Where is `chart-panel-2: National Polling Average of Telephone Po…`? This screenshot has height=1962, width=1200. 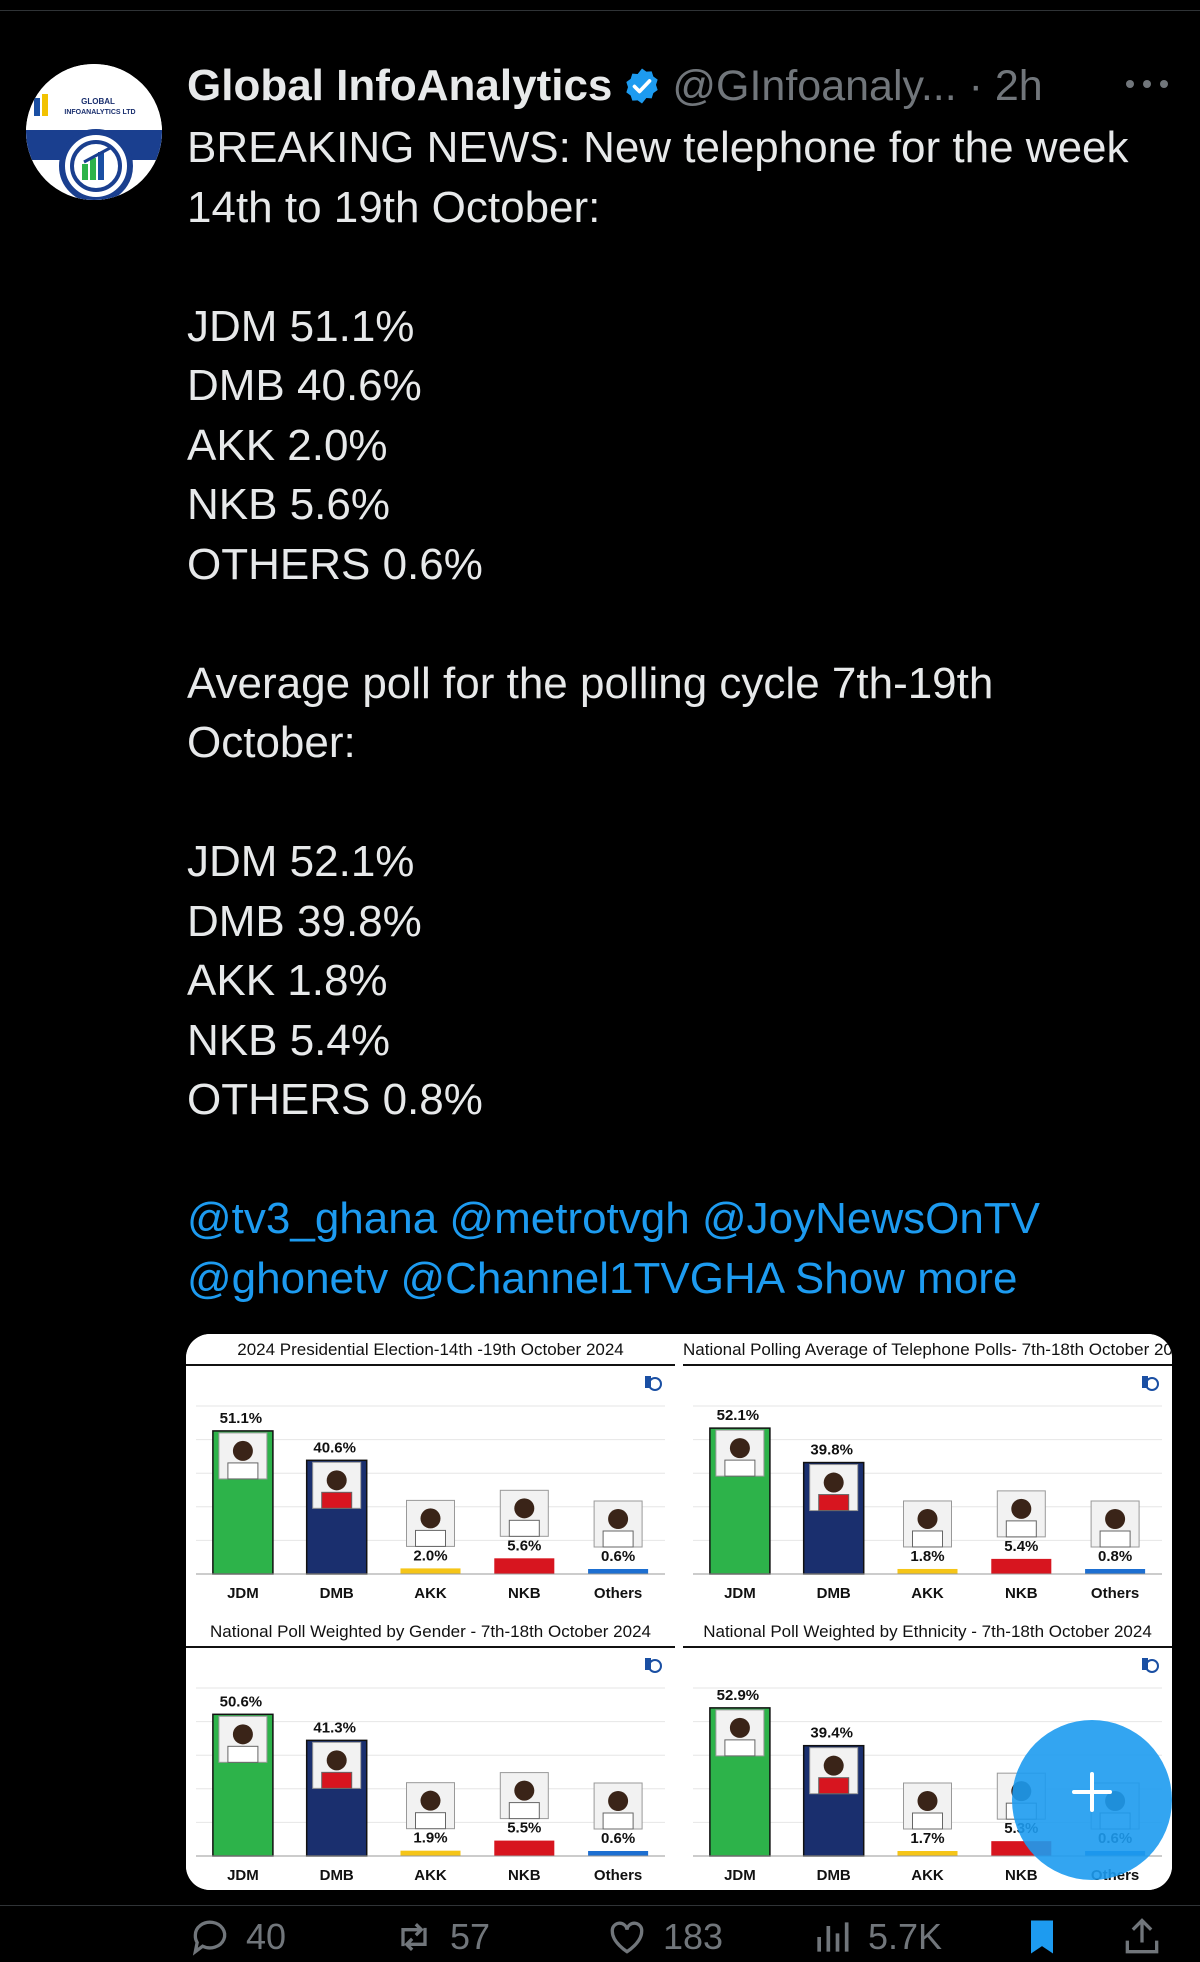 chart-panel-2: National Polling Average of Telephone Po… is located at coordinates (927, 1471).